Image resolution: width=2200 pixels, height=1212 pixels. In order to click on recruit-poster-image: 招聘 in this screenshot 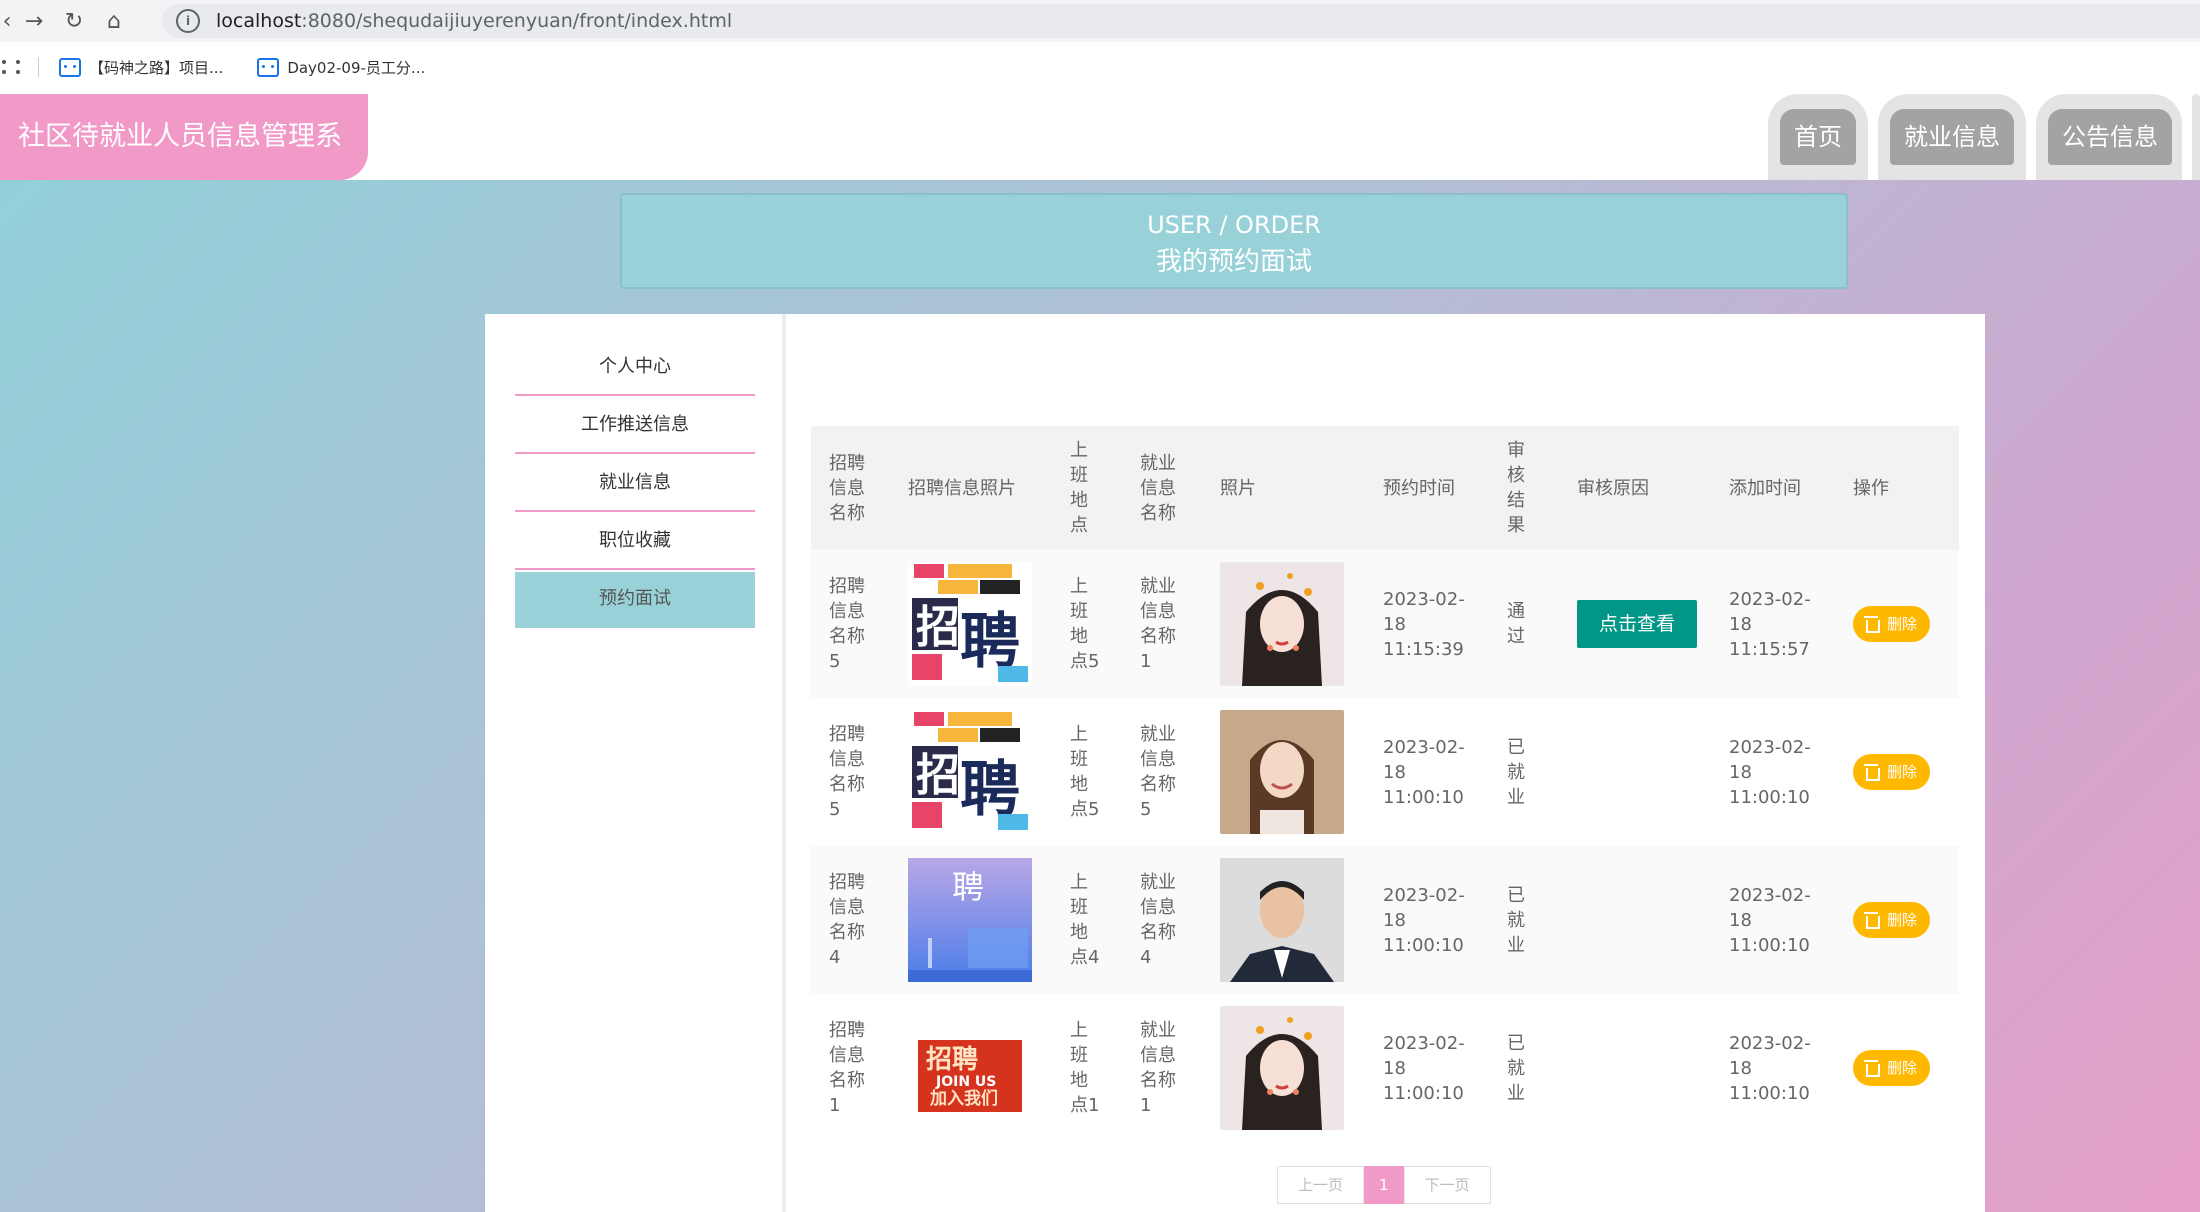, I will do `click(970, 624)`.